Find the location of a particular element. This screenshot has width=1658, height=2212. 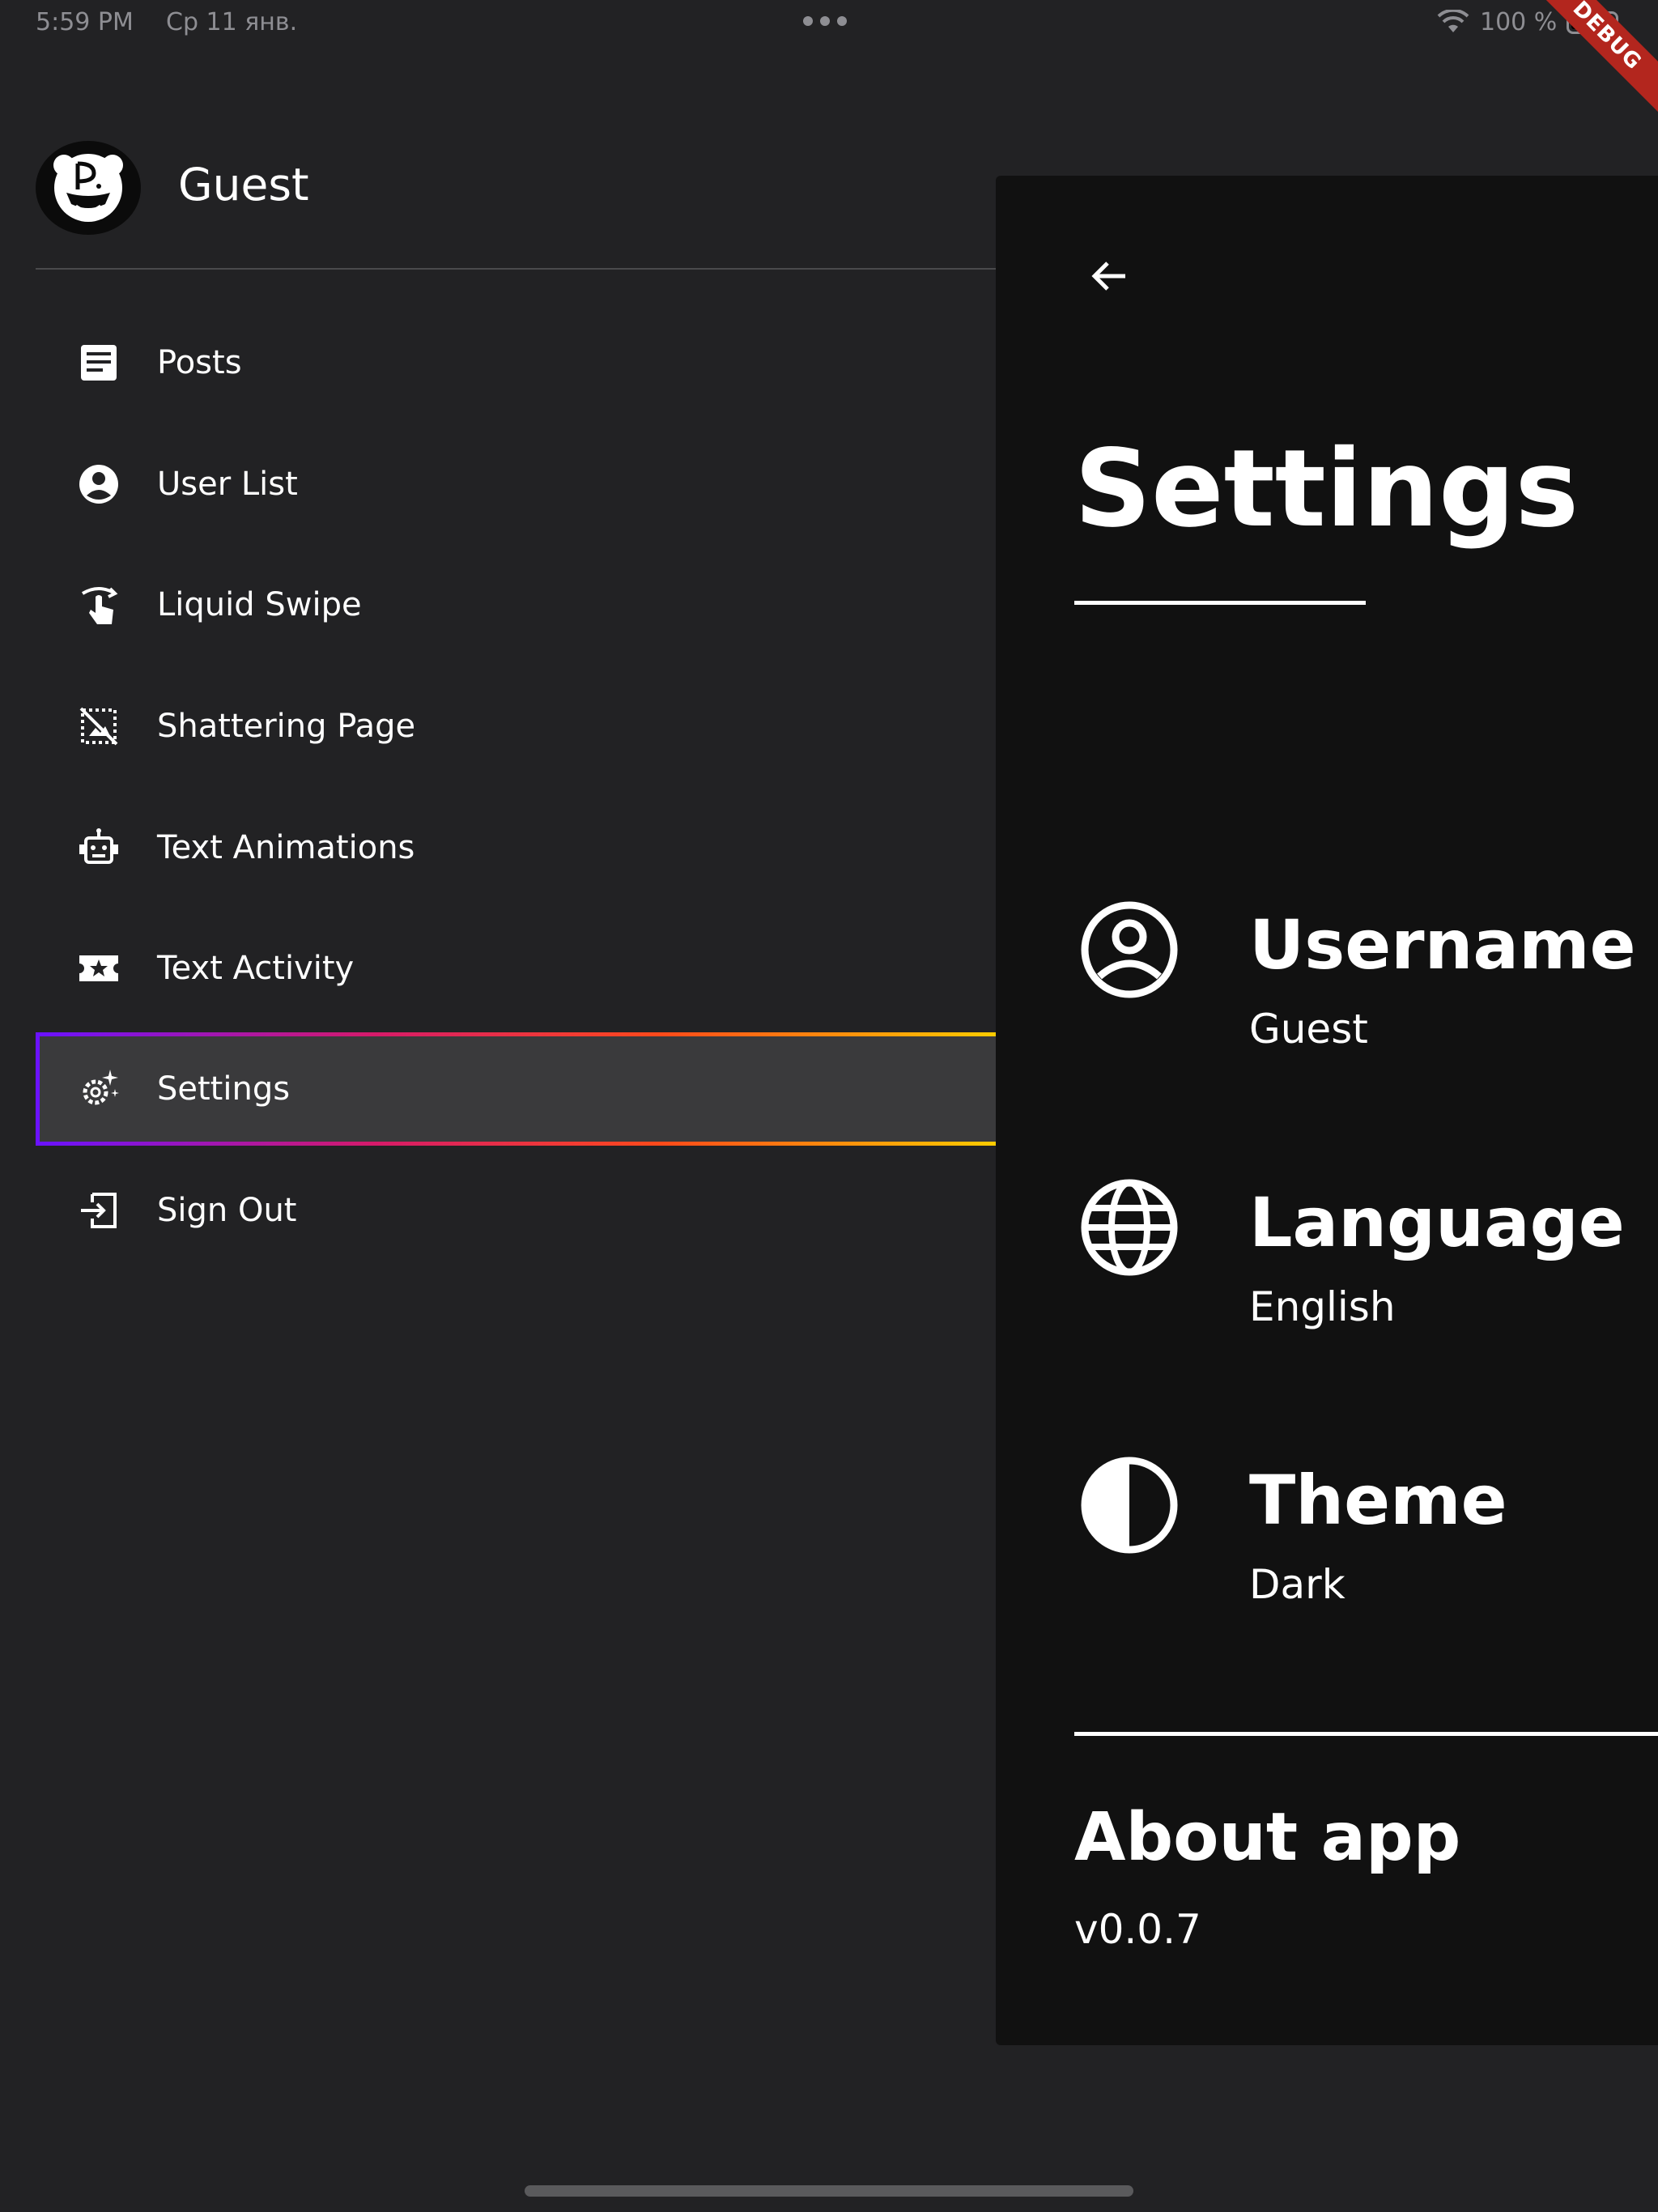

menu-item-label: Text Activity is located at coordinates (256, 969).